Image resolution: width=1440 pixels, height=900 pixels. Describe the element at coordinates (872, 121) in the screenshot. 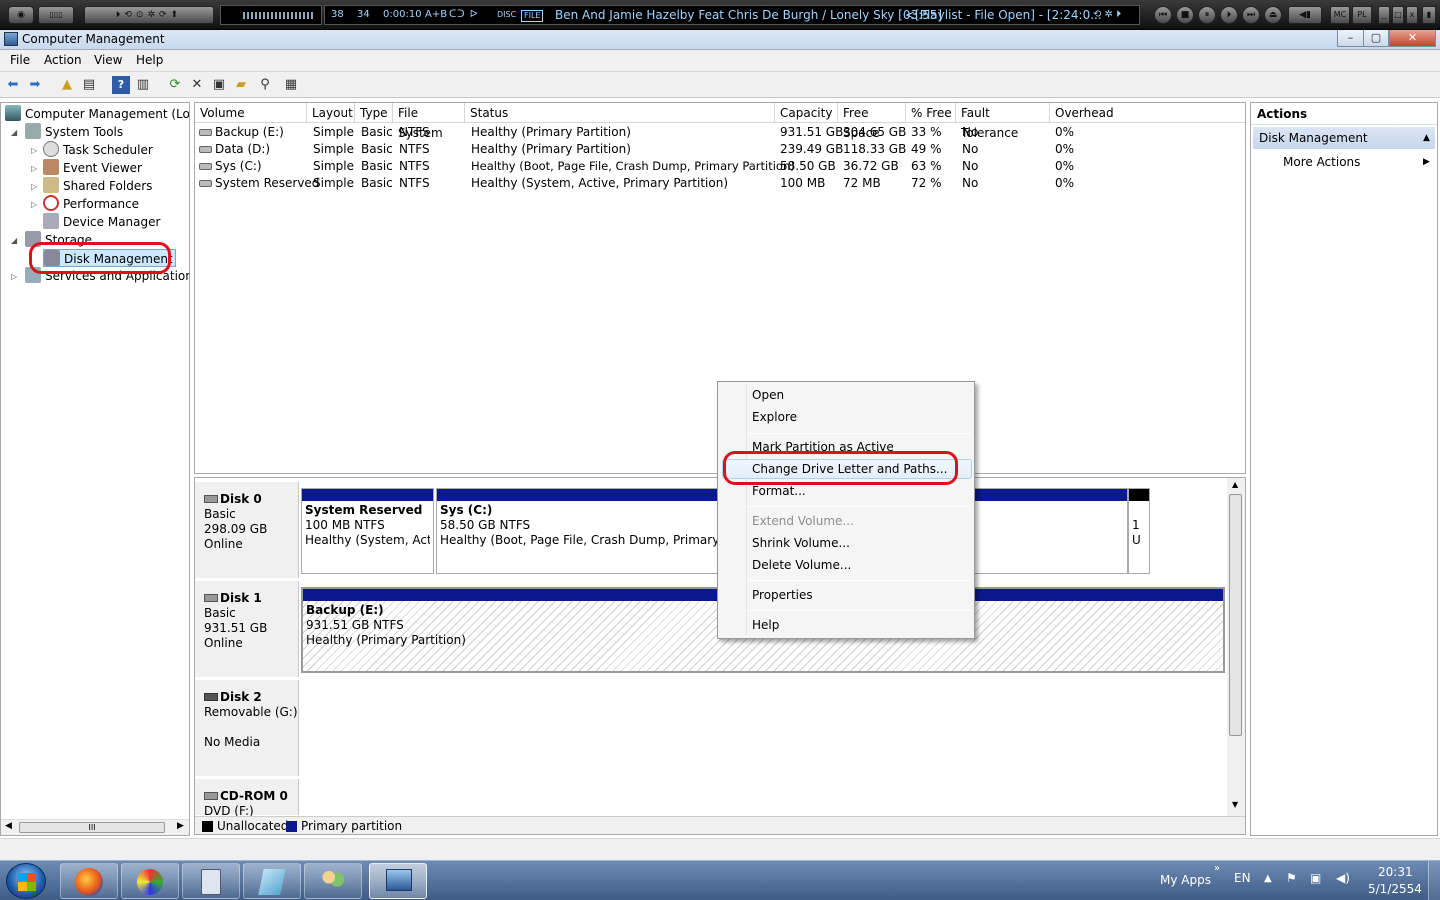

I see `col-header-free-space: Free Space` at that location.